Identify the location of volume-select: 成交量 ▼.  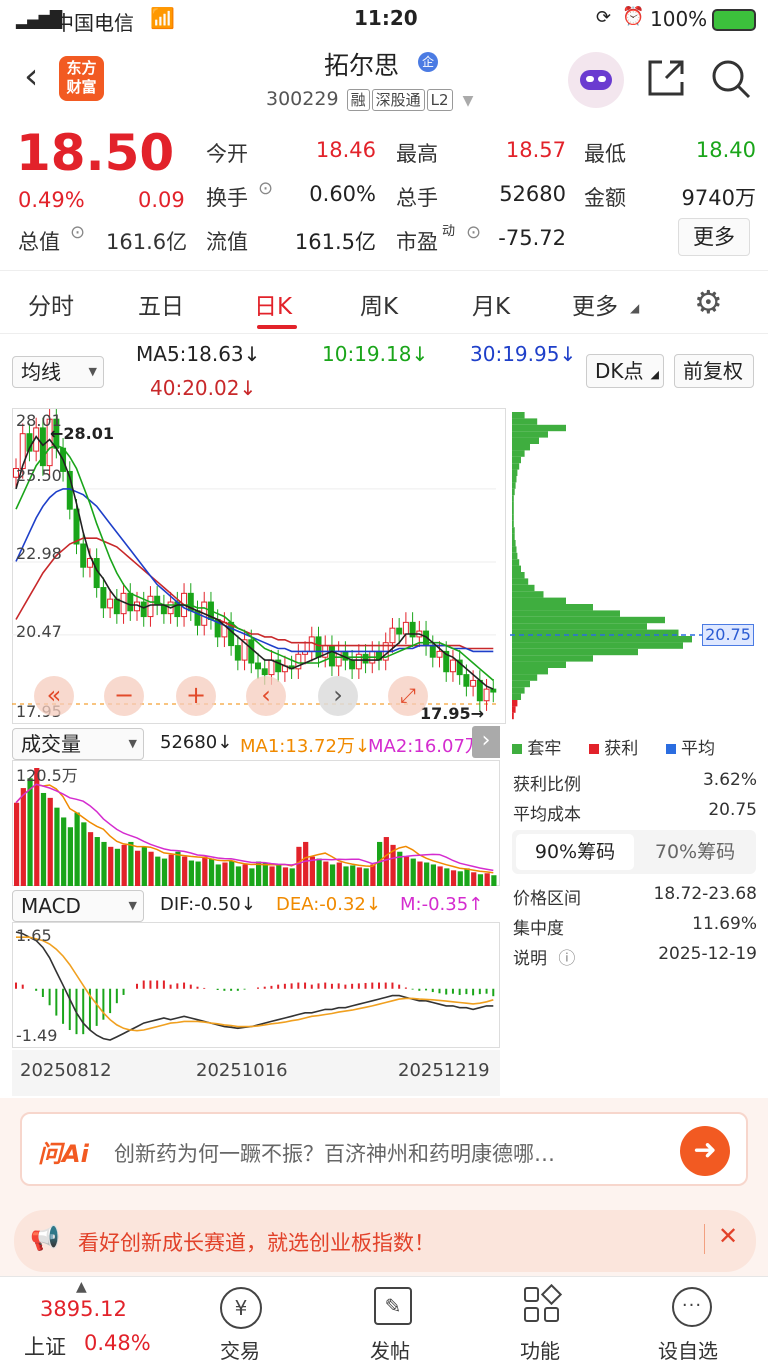
(78, 744).